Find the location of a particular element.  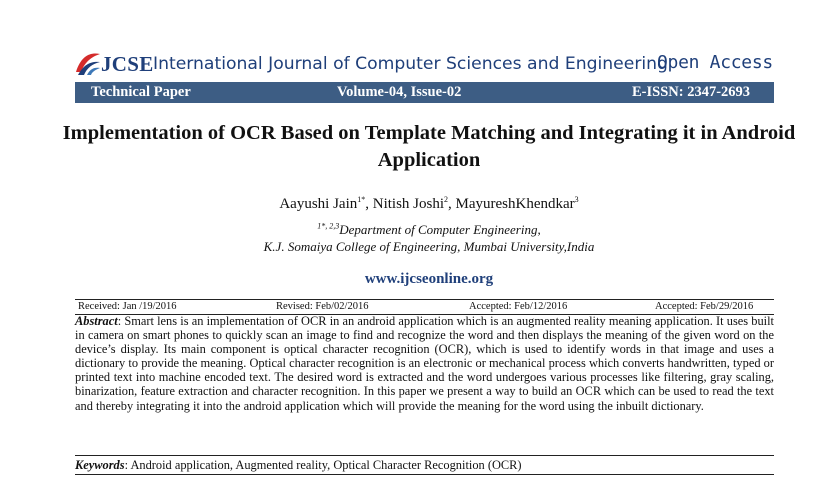

received-date: Received: Jan /19/2016 is located at coordinates (127, 306).